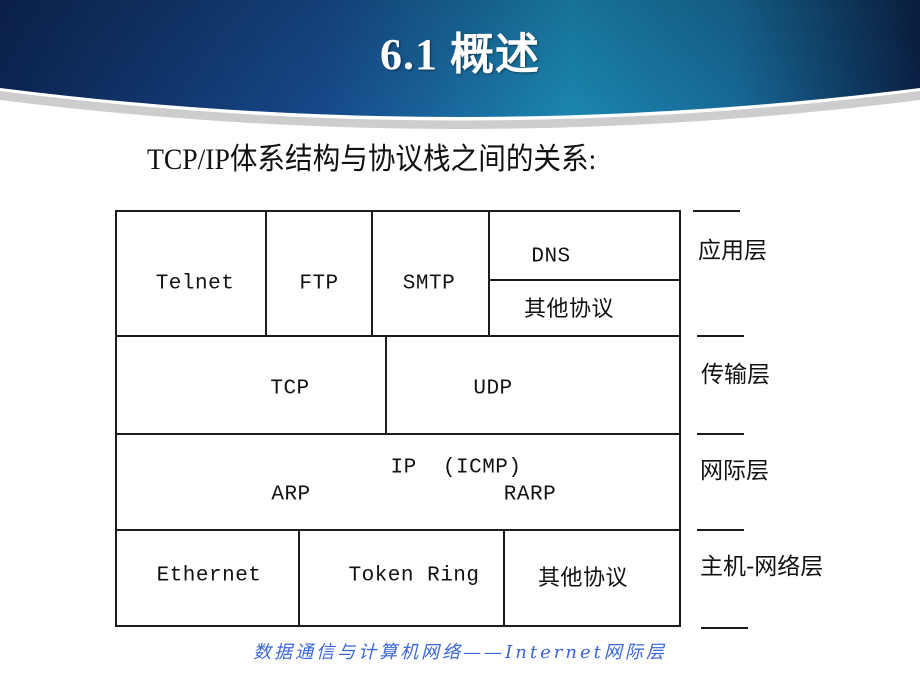 The image size is (920, 690). Describe the element at coordinates (398, 530) in the screenshot. I see `row-divider-internet-link` at that location.